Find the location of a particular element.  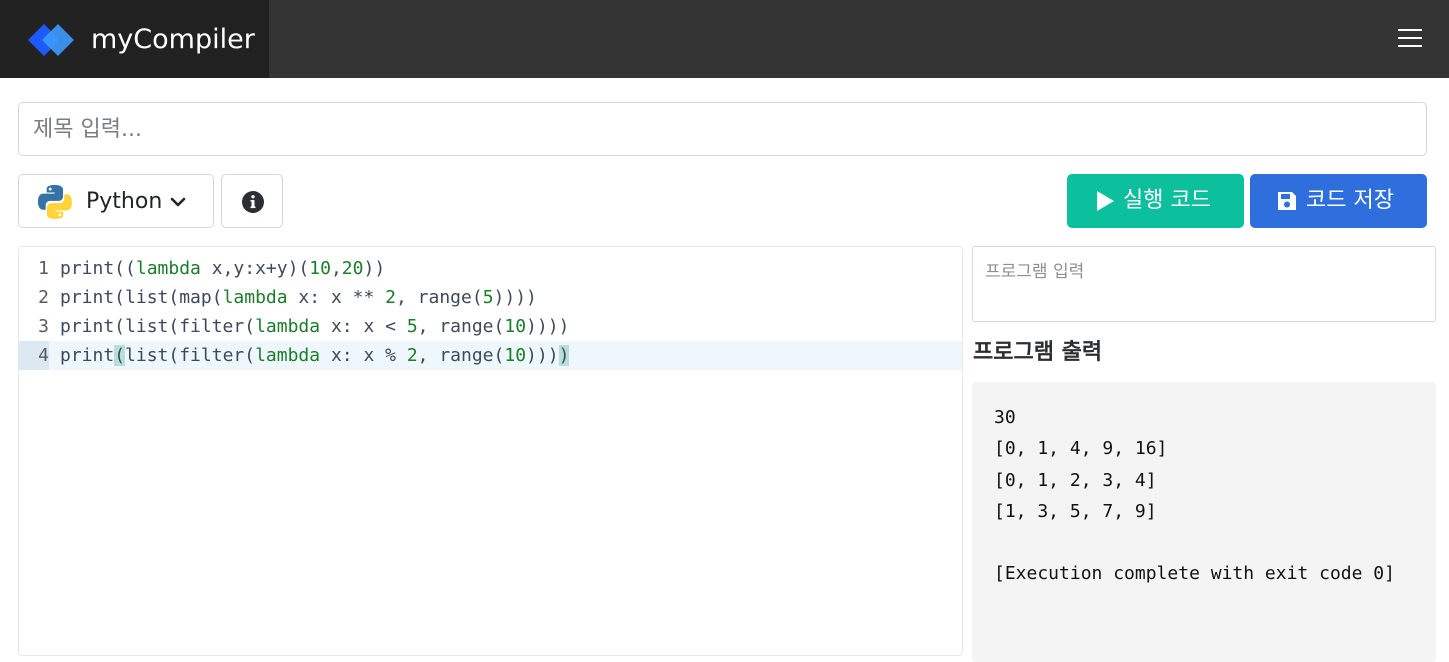

info-circle-icon is located at coordinates (253, 202).